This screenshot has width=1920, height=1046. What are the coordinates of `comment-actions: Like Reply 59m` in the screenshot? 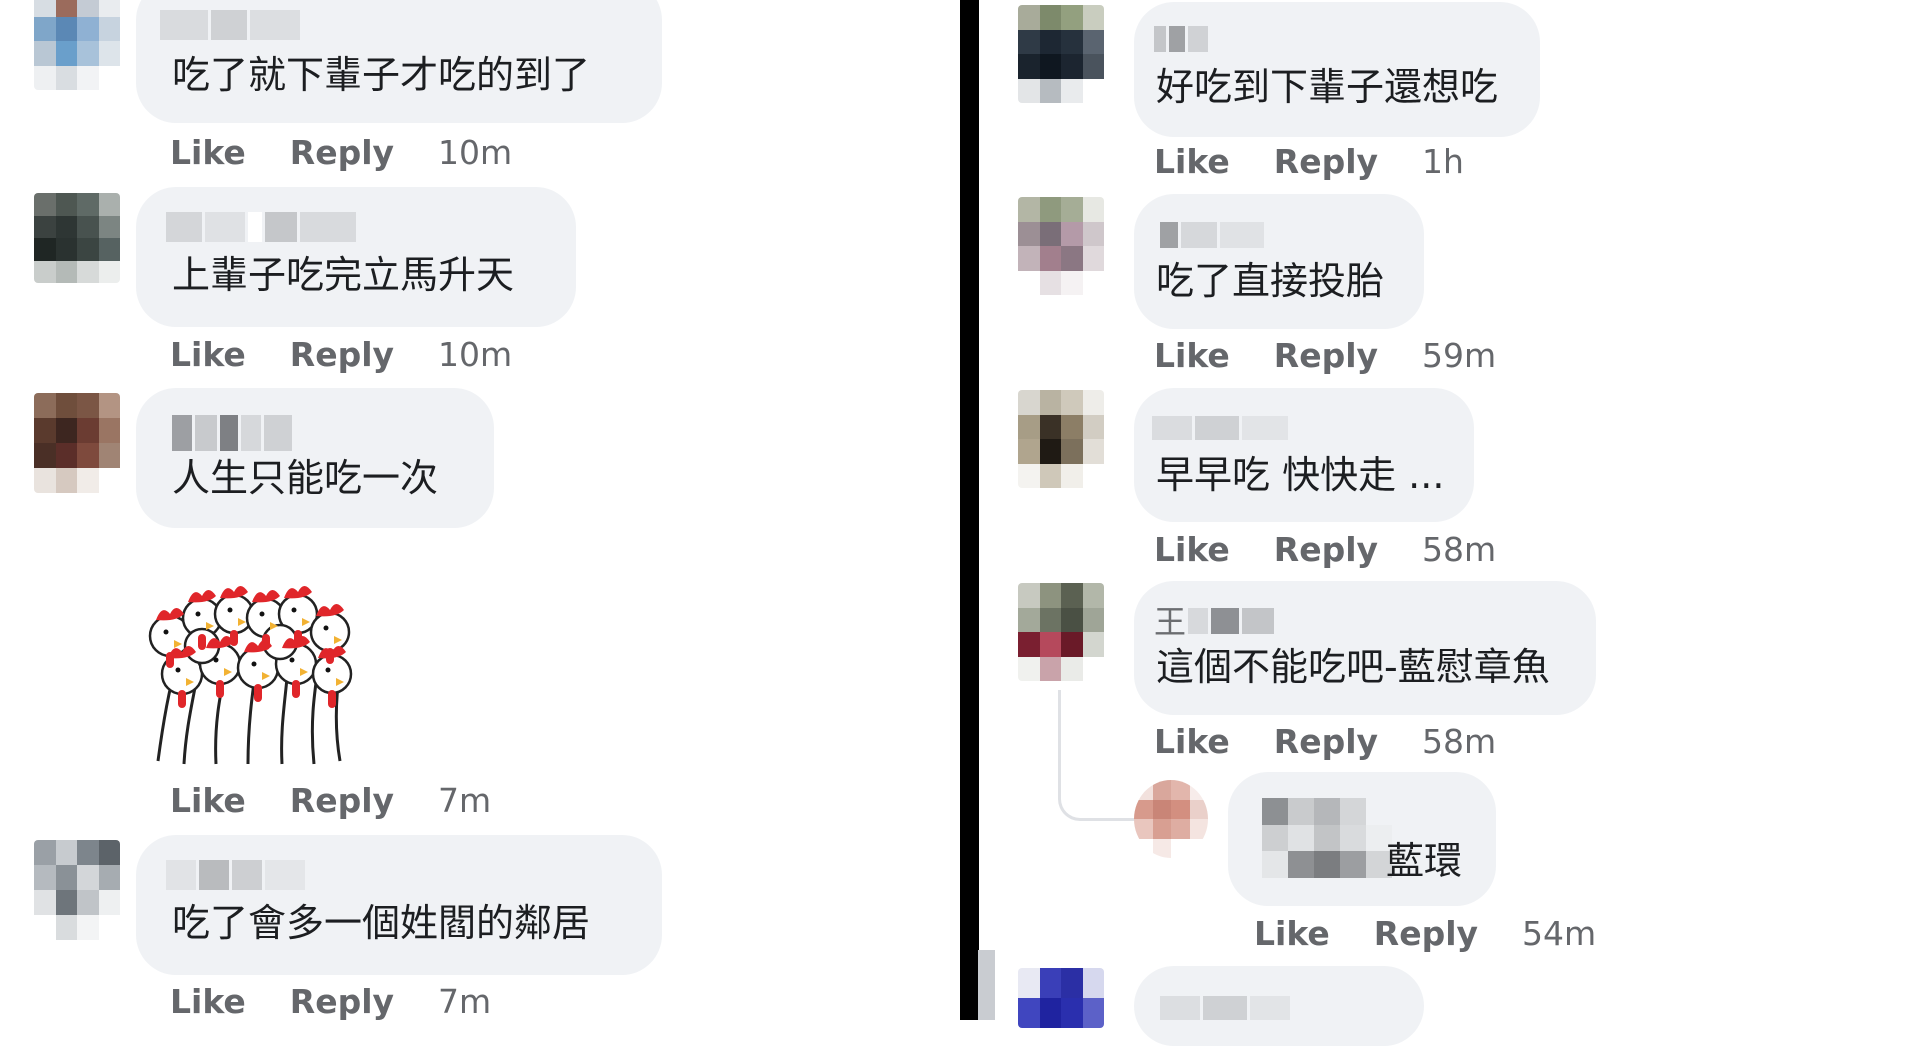 It's located at (1325, 355).